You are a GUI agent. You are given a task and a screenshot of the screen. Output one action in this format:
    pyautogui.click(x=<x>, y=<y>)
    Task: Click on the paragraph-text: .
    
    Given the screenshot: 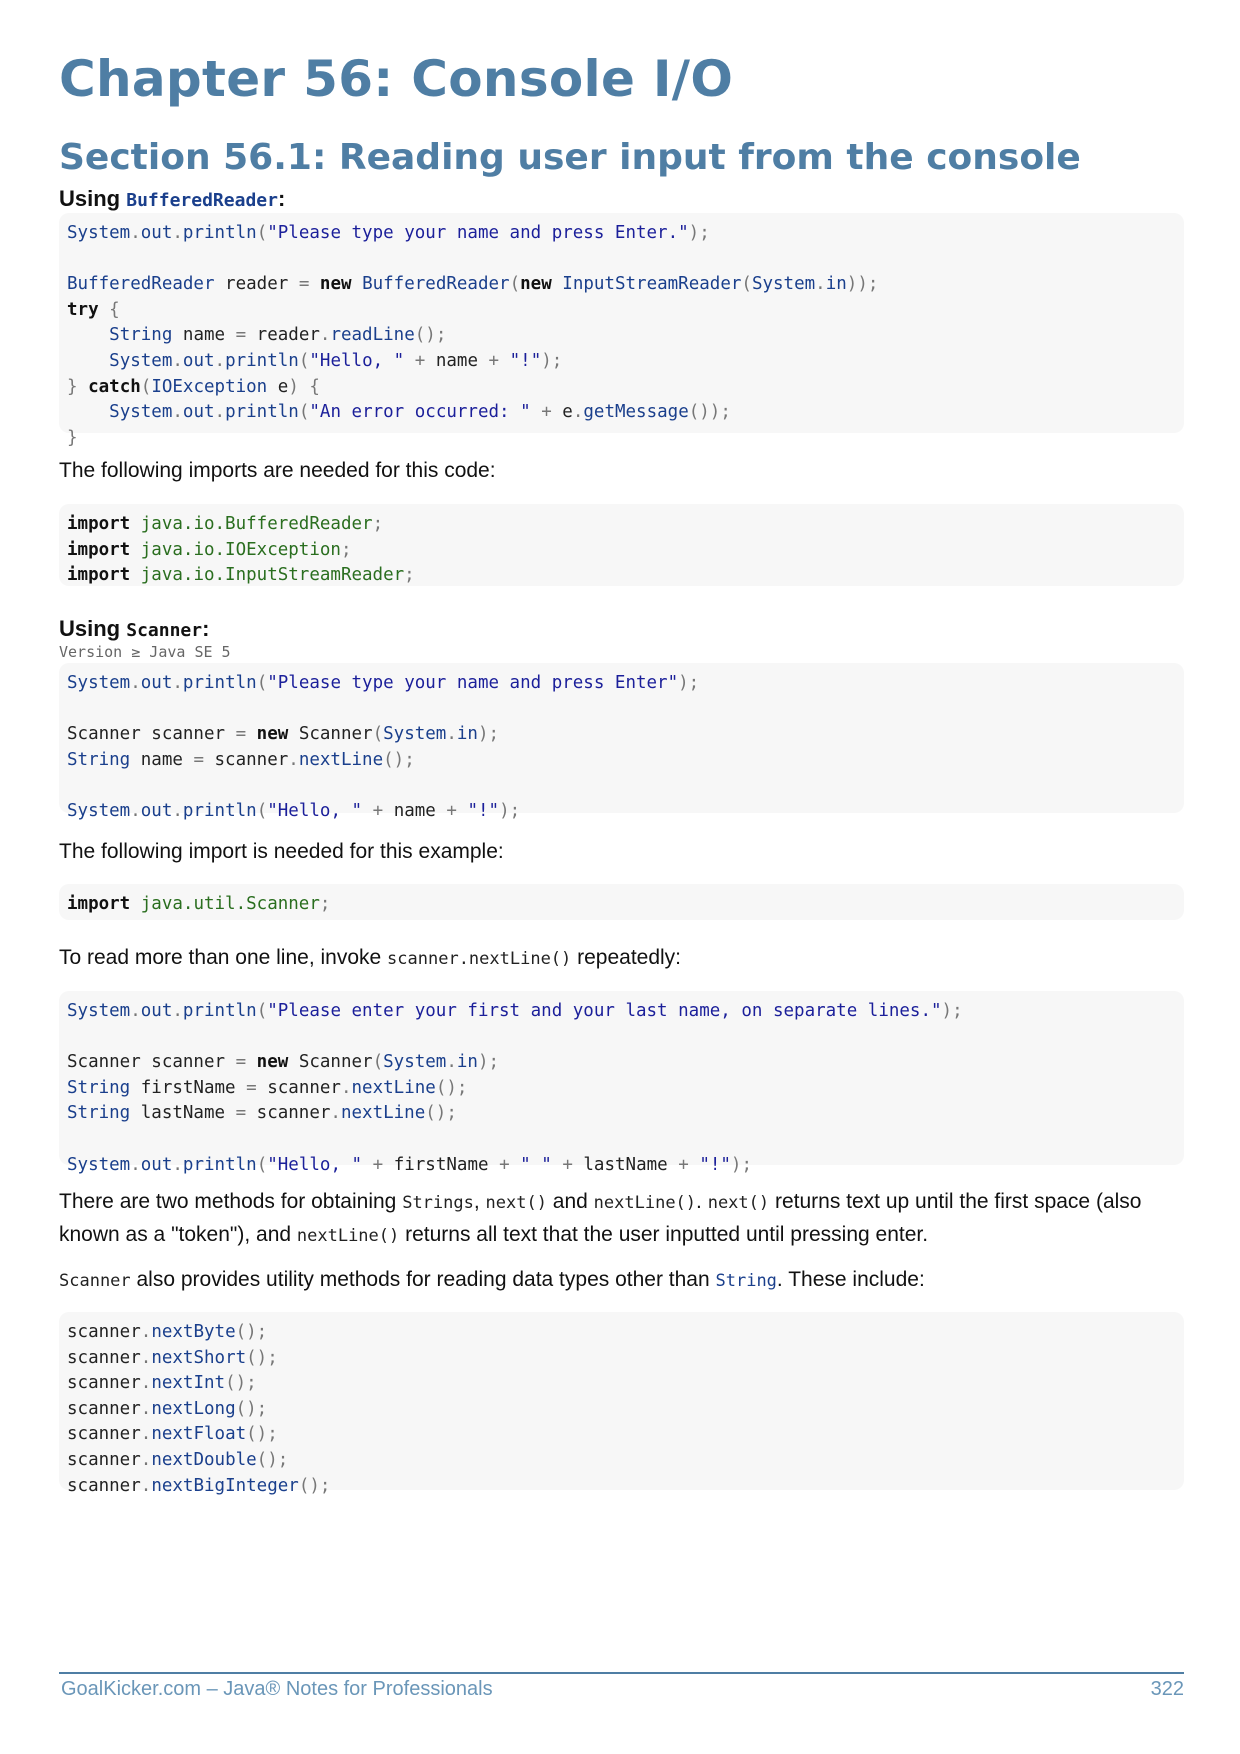 What is the action you would take?
    pyautogui.click(x=702, y=1201)
    